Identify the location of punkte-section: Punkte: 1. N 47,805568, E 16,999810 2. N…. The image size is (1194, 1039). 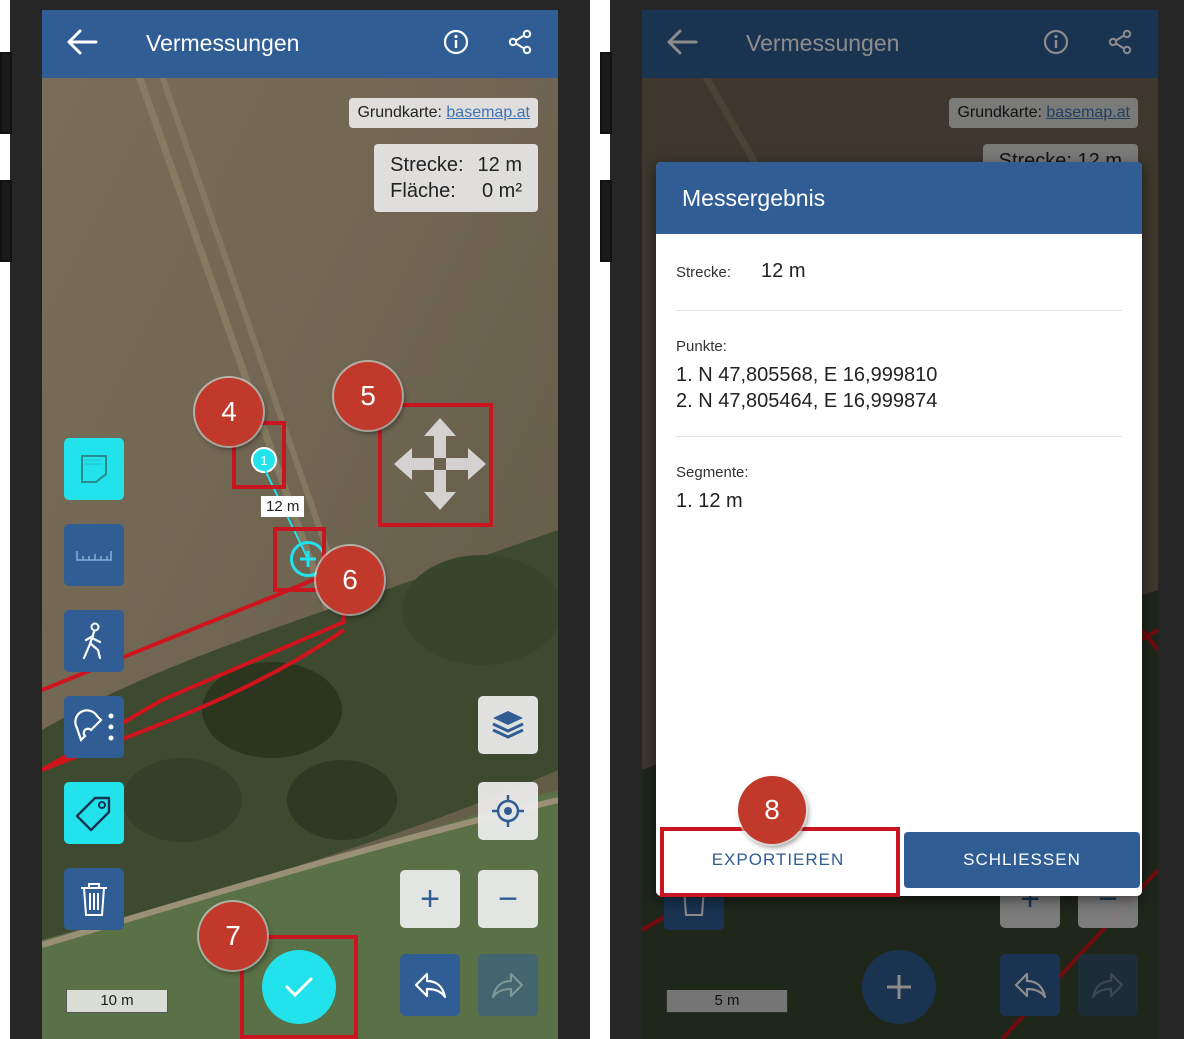
(899, 373).